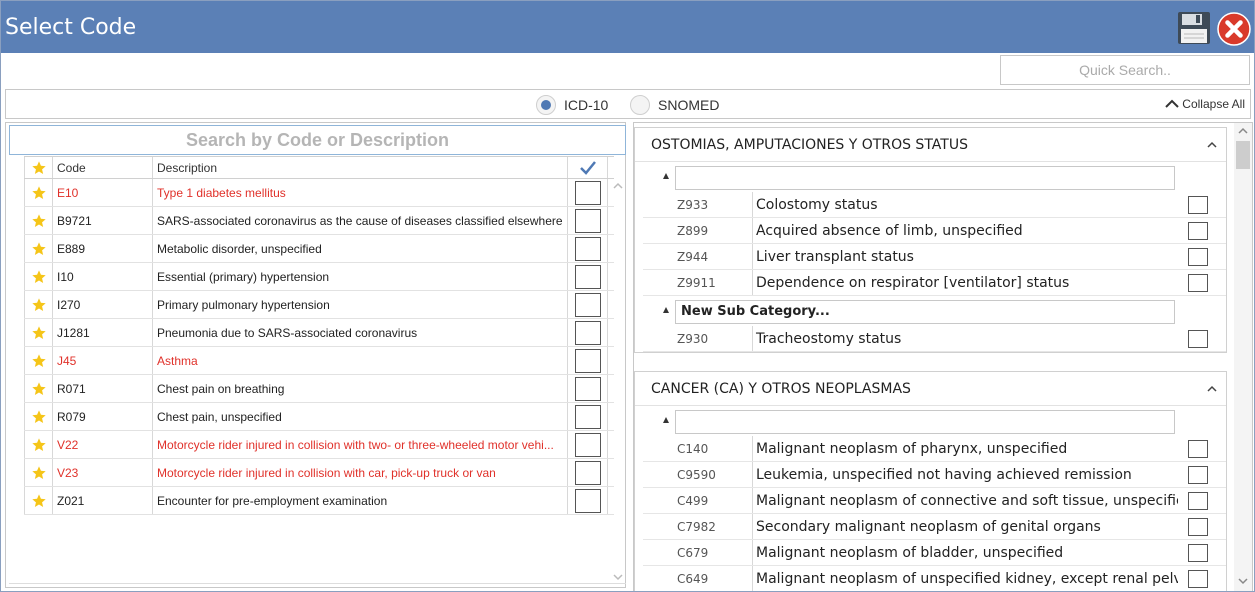 This screenshot has width=1255, height=592. What do you see at coordinates (674, 105) in the screenshot?
I see `radio-snomed: SNOMED` at bounding box center [674, 105].